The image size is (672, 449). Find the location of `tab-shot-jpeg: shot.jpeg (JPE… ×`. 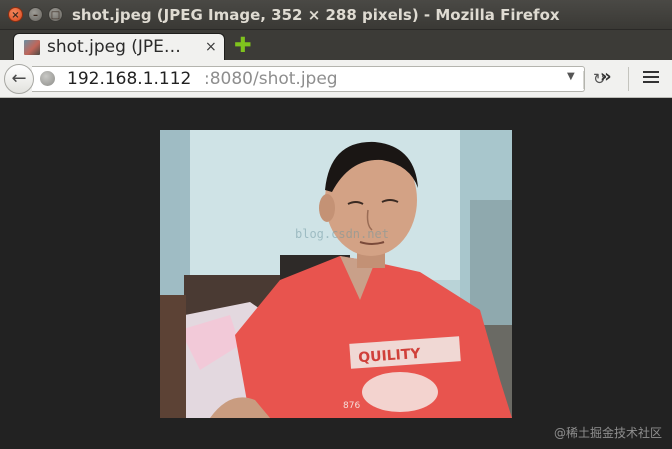

tab-shot-jpeg: shot.jpeg (JPE… × is located at coordinates (119, 47).